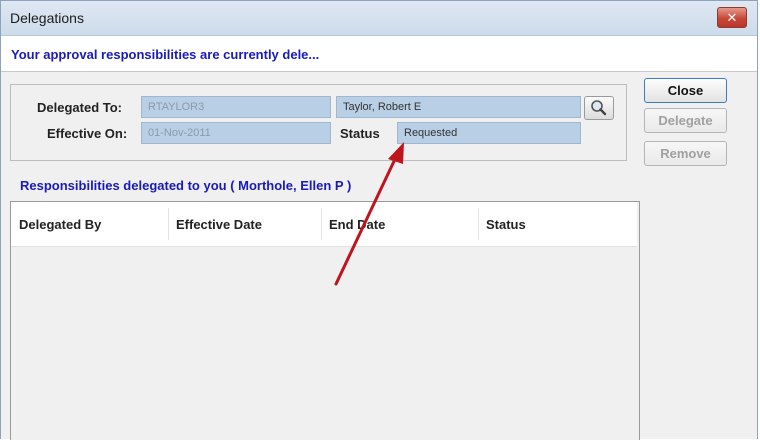  I want to click on annotation-arrow, so click(369, 214).